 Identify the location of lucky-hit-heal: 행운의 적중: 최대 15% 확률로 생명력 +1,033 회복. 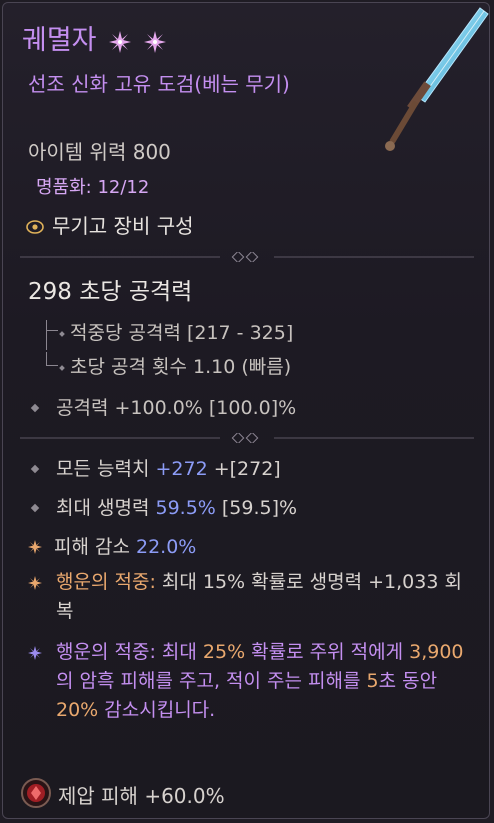
(266, 597).